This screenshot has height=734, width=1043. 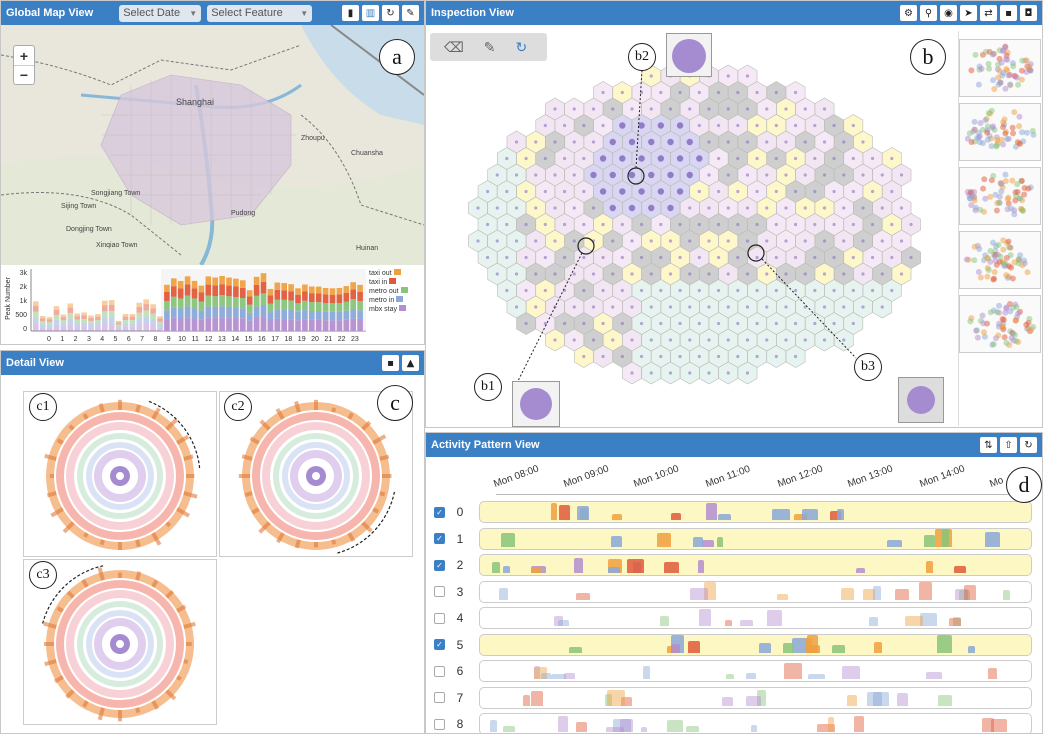 What do you see at coordinates (988, 445) in the screenshot?
I see `sort-icon: ⇅` at bounding box center [988, 445].